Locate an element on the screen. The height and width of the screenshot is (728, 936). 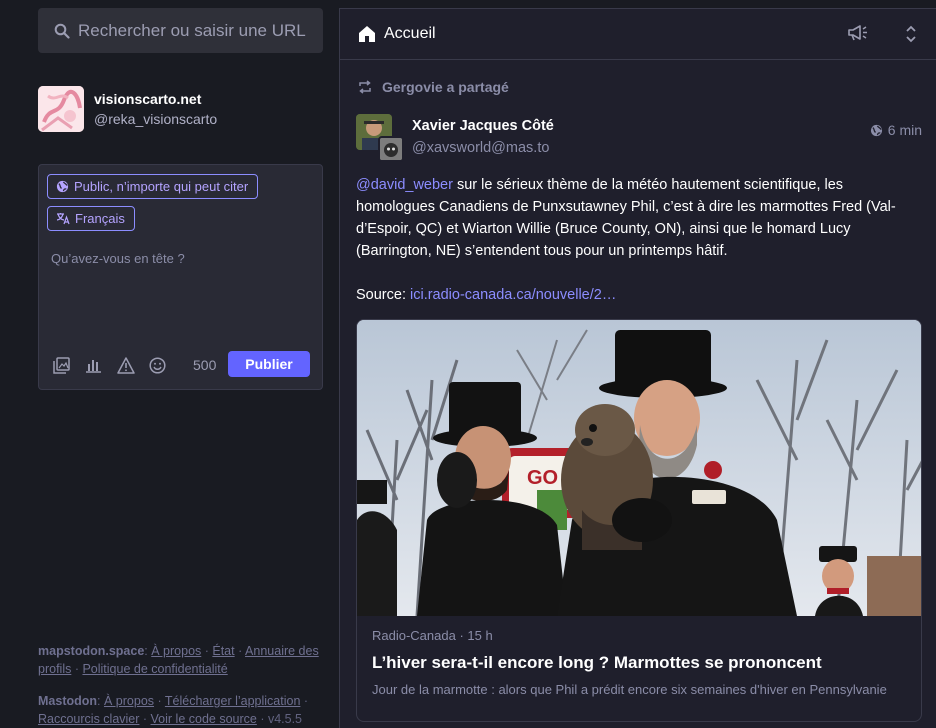
content-warning-button is located at coordinates (133, 365).